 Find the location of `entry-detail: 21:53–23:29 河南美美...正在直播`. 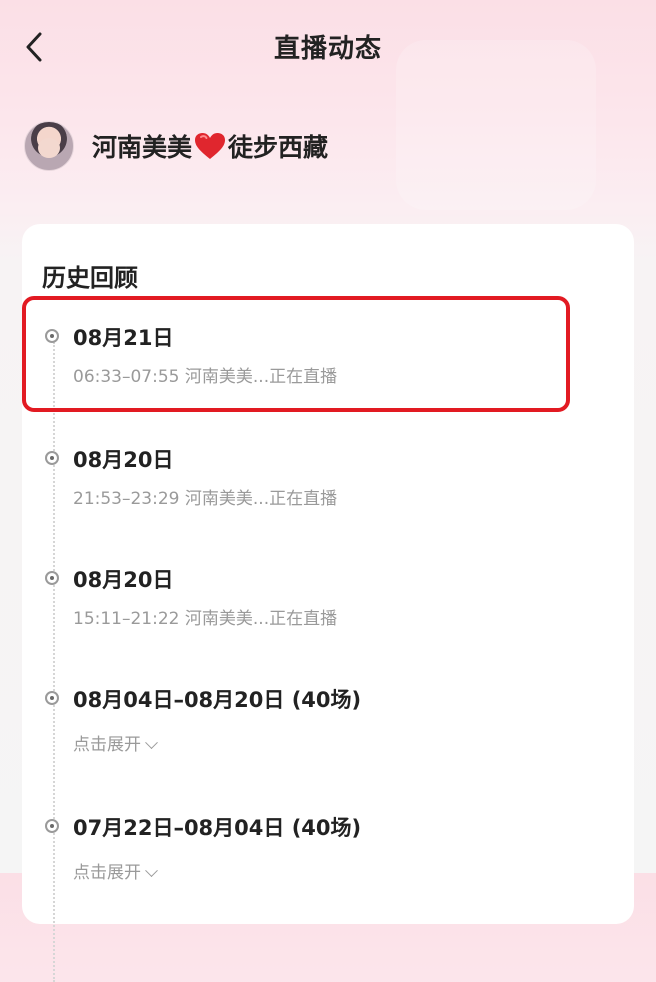

entry-detail: 21:53–23:29 河南美美...正在直播 is located at coordinates (205, 499).